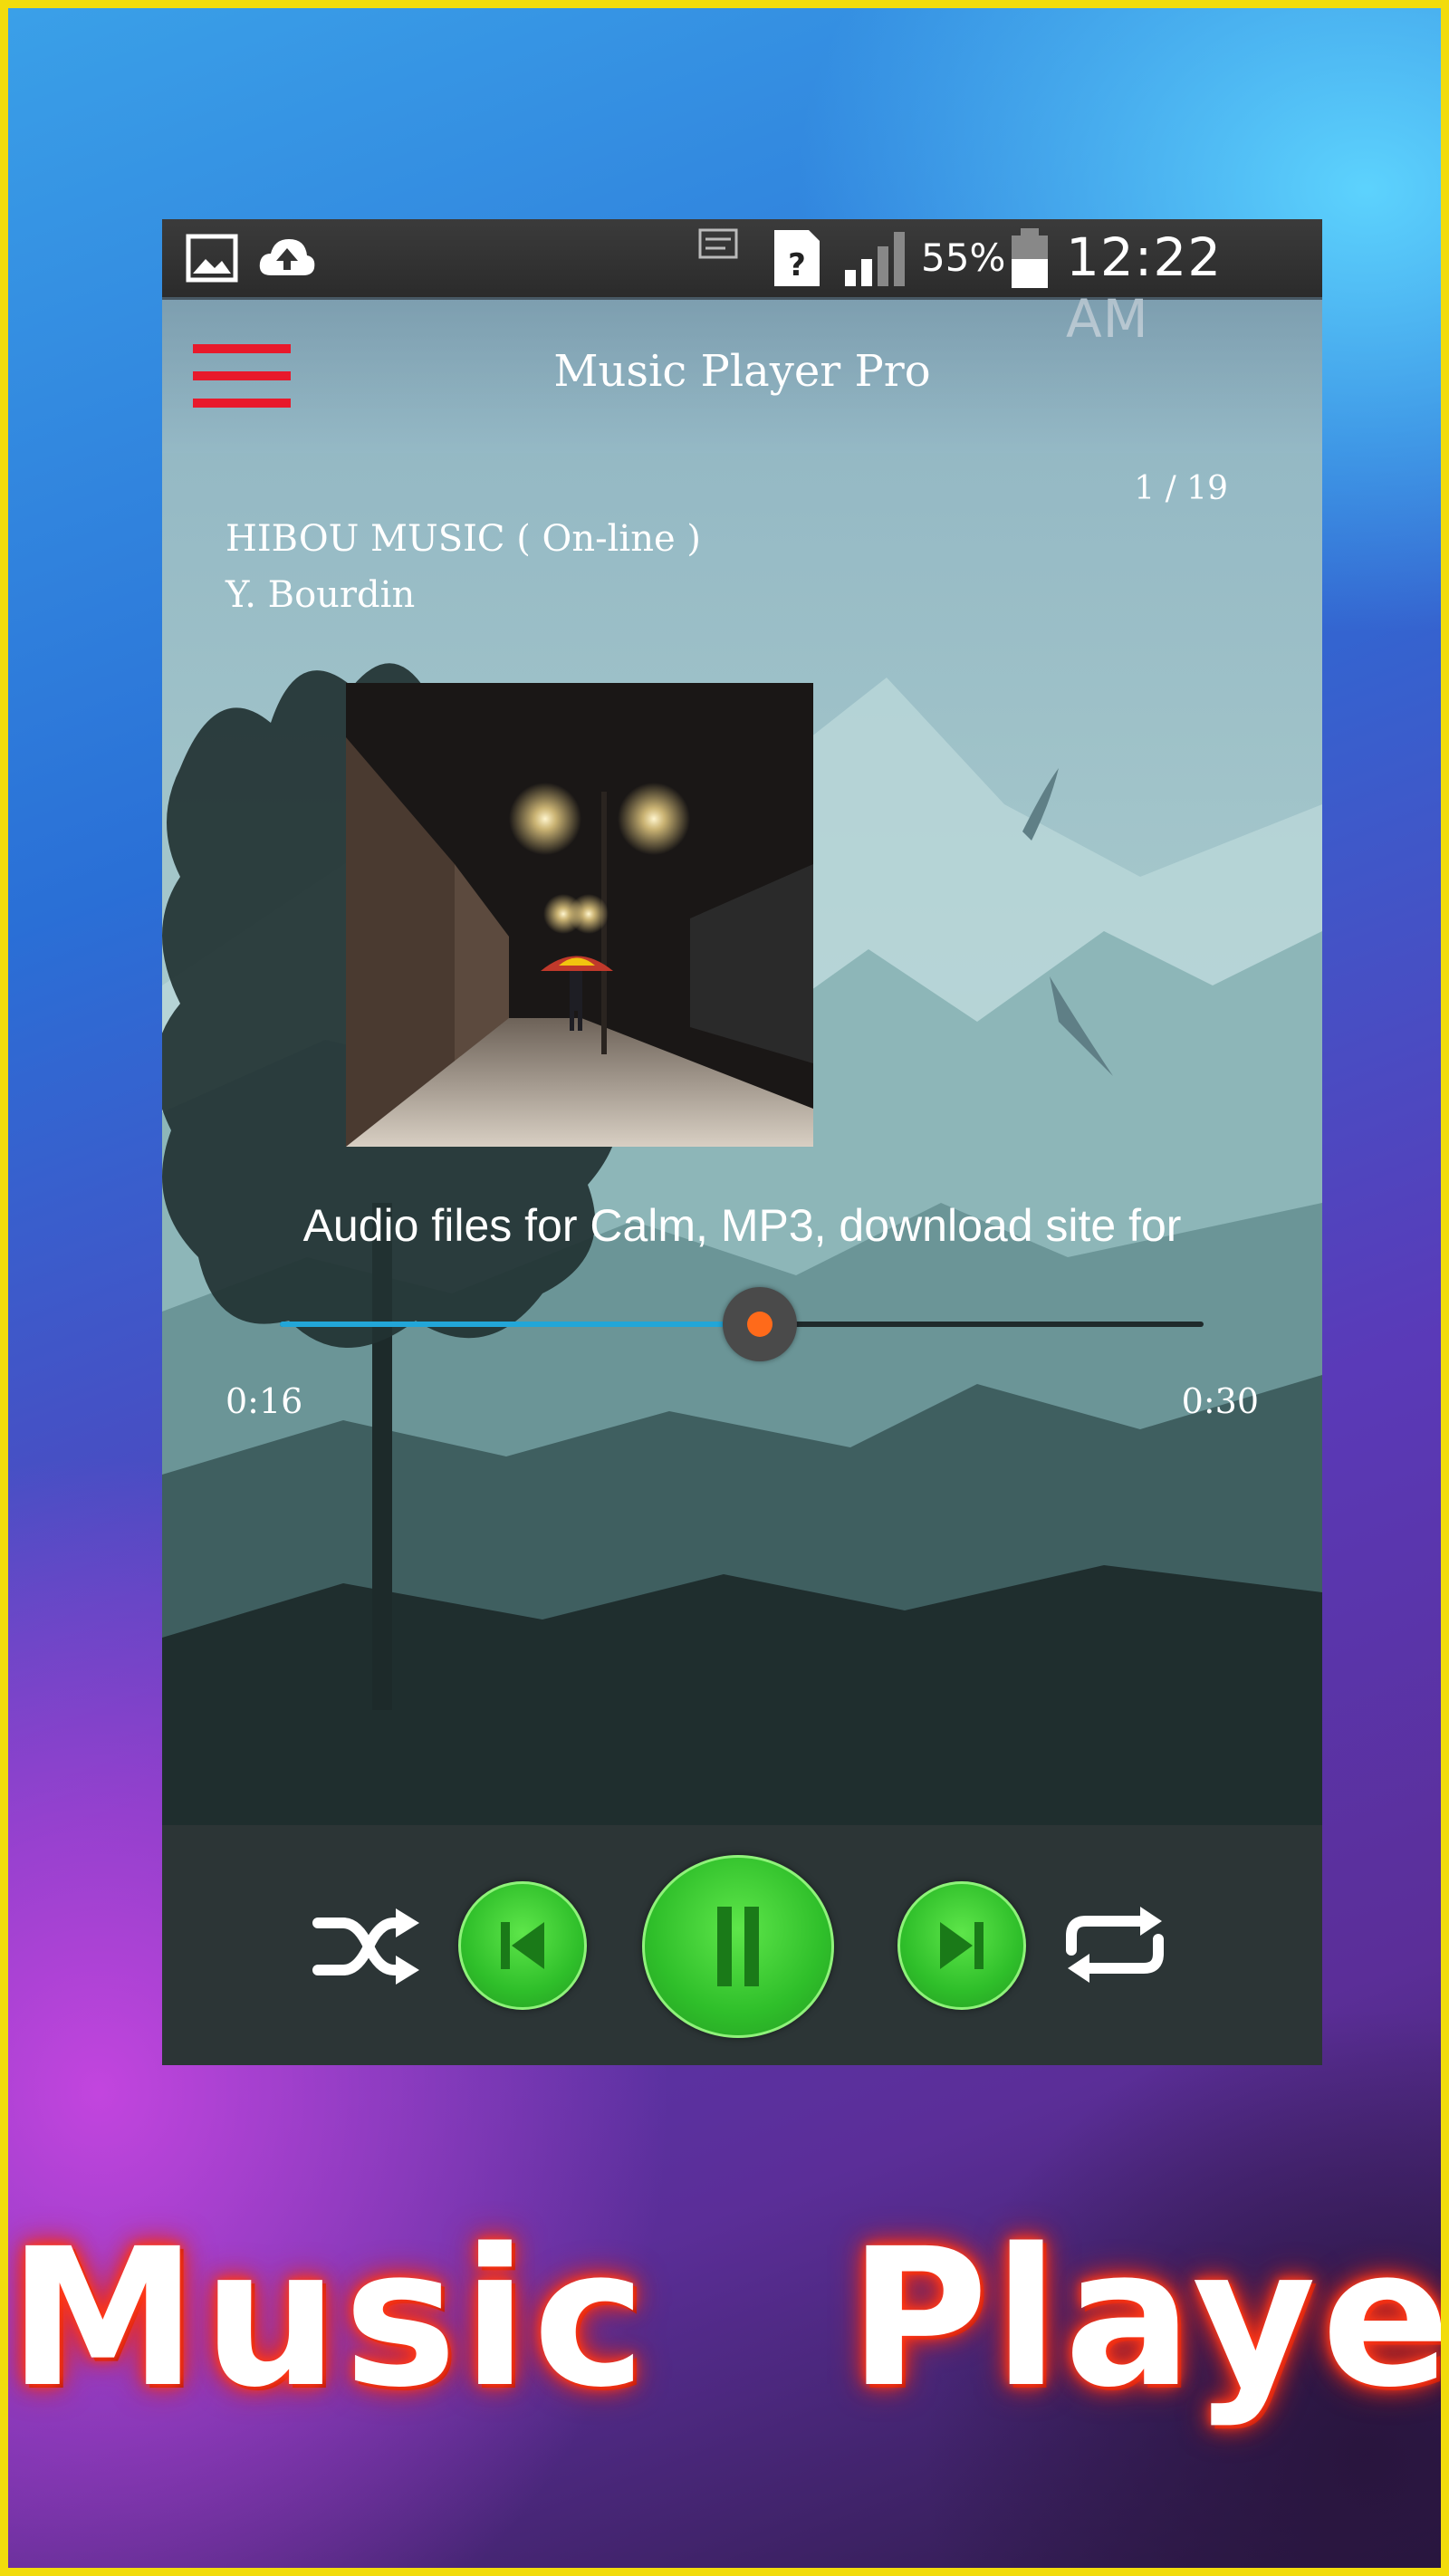 This screenshot has height=2576, width=1449. What do you see at coordinates (287, 257) in the screenshot?
I see `cloud-upload-icon` at bounding box center [287, 257].